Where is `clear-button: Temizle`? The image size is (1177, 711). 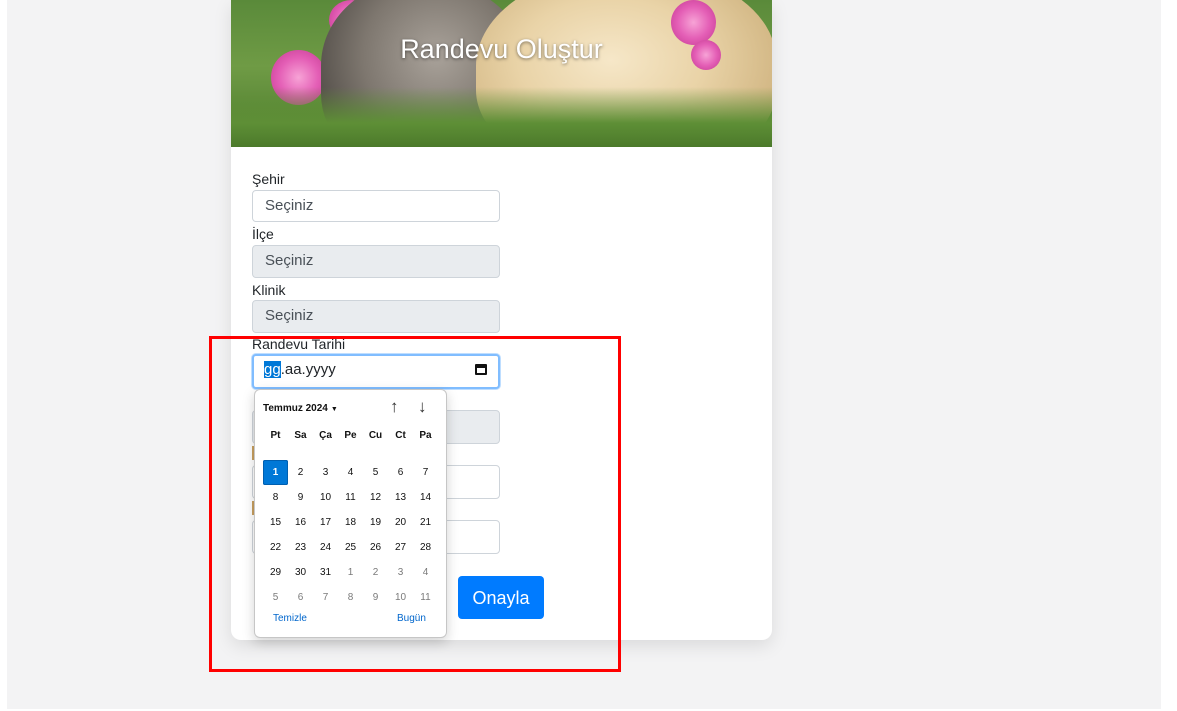 clear-button: Temizle is located at coordinates (290, 618).